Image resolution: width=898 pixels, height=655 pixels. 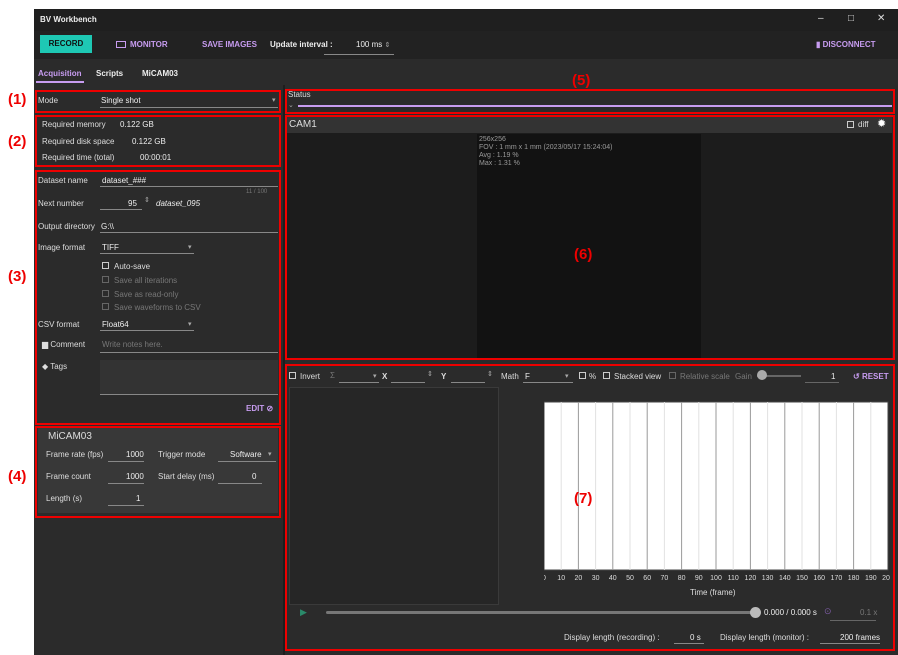 I want to click on annotation-label-7: (7), so click(x=583, y=498).